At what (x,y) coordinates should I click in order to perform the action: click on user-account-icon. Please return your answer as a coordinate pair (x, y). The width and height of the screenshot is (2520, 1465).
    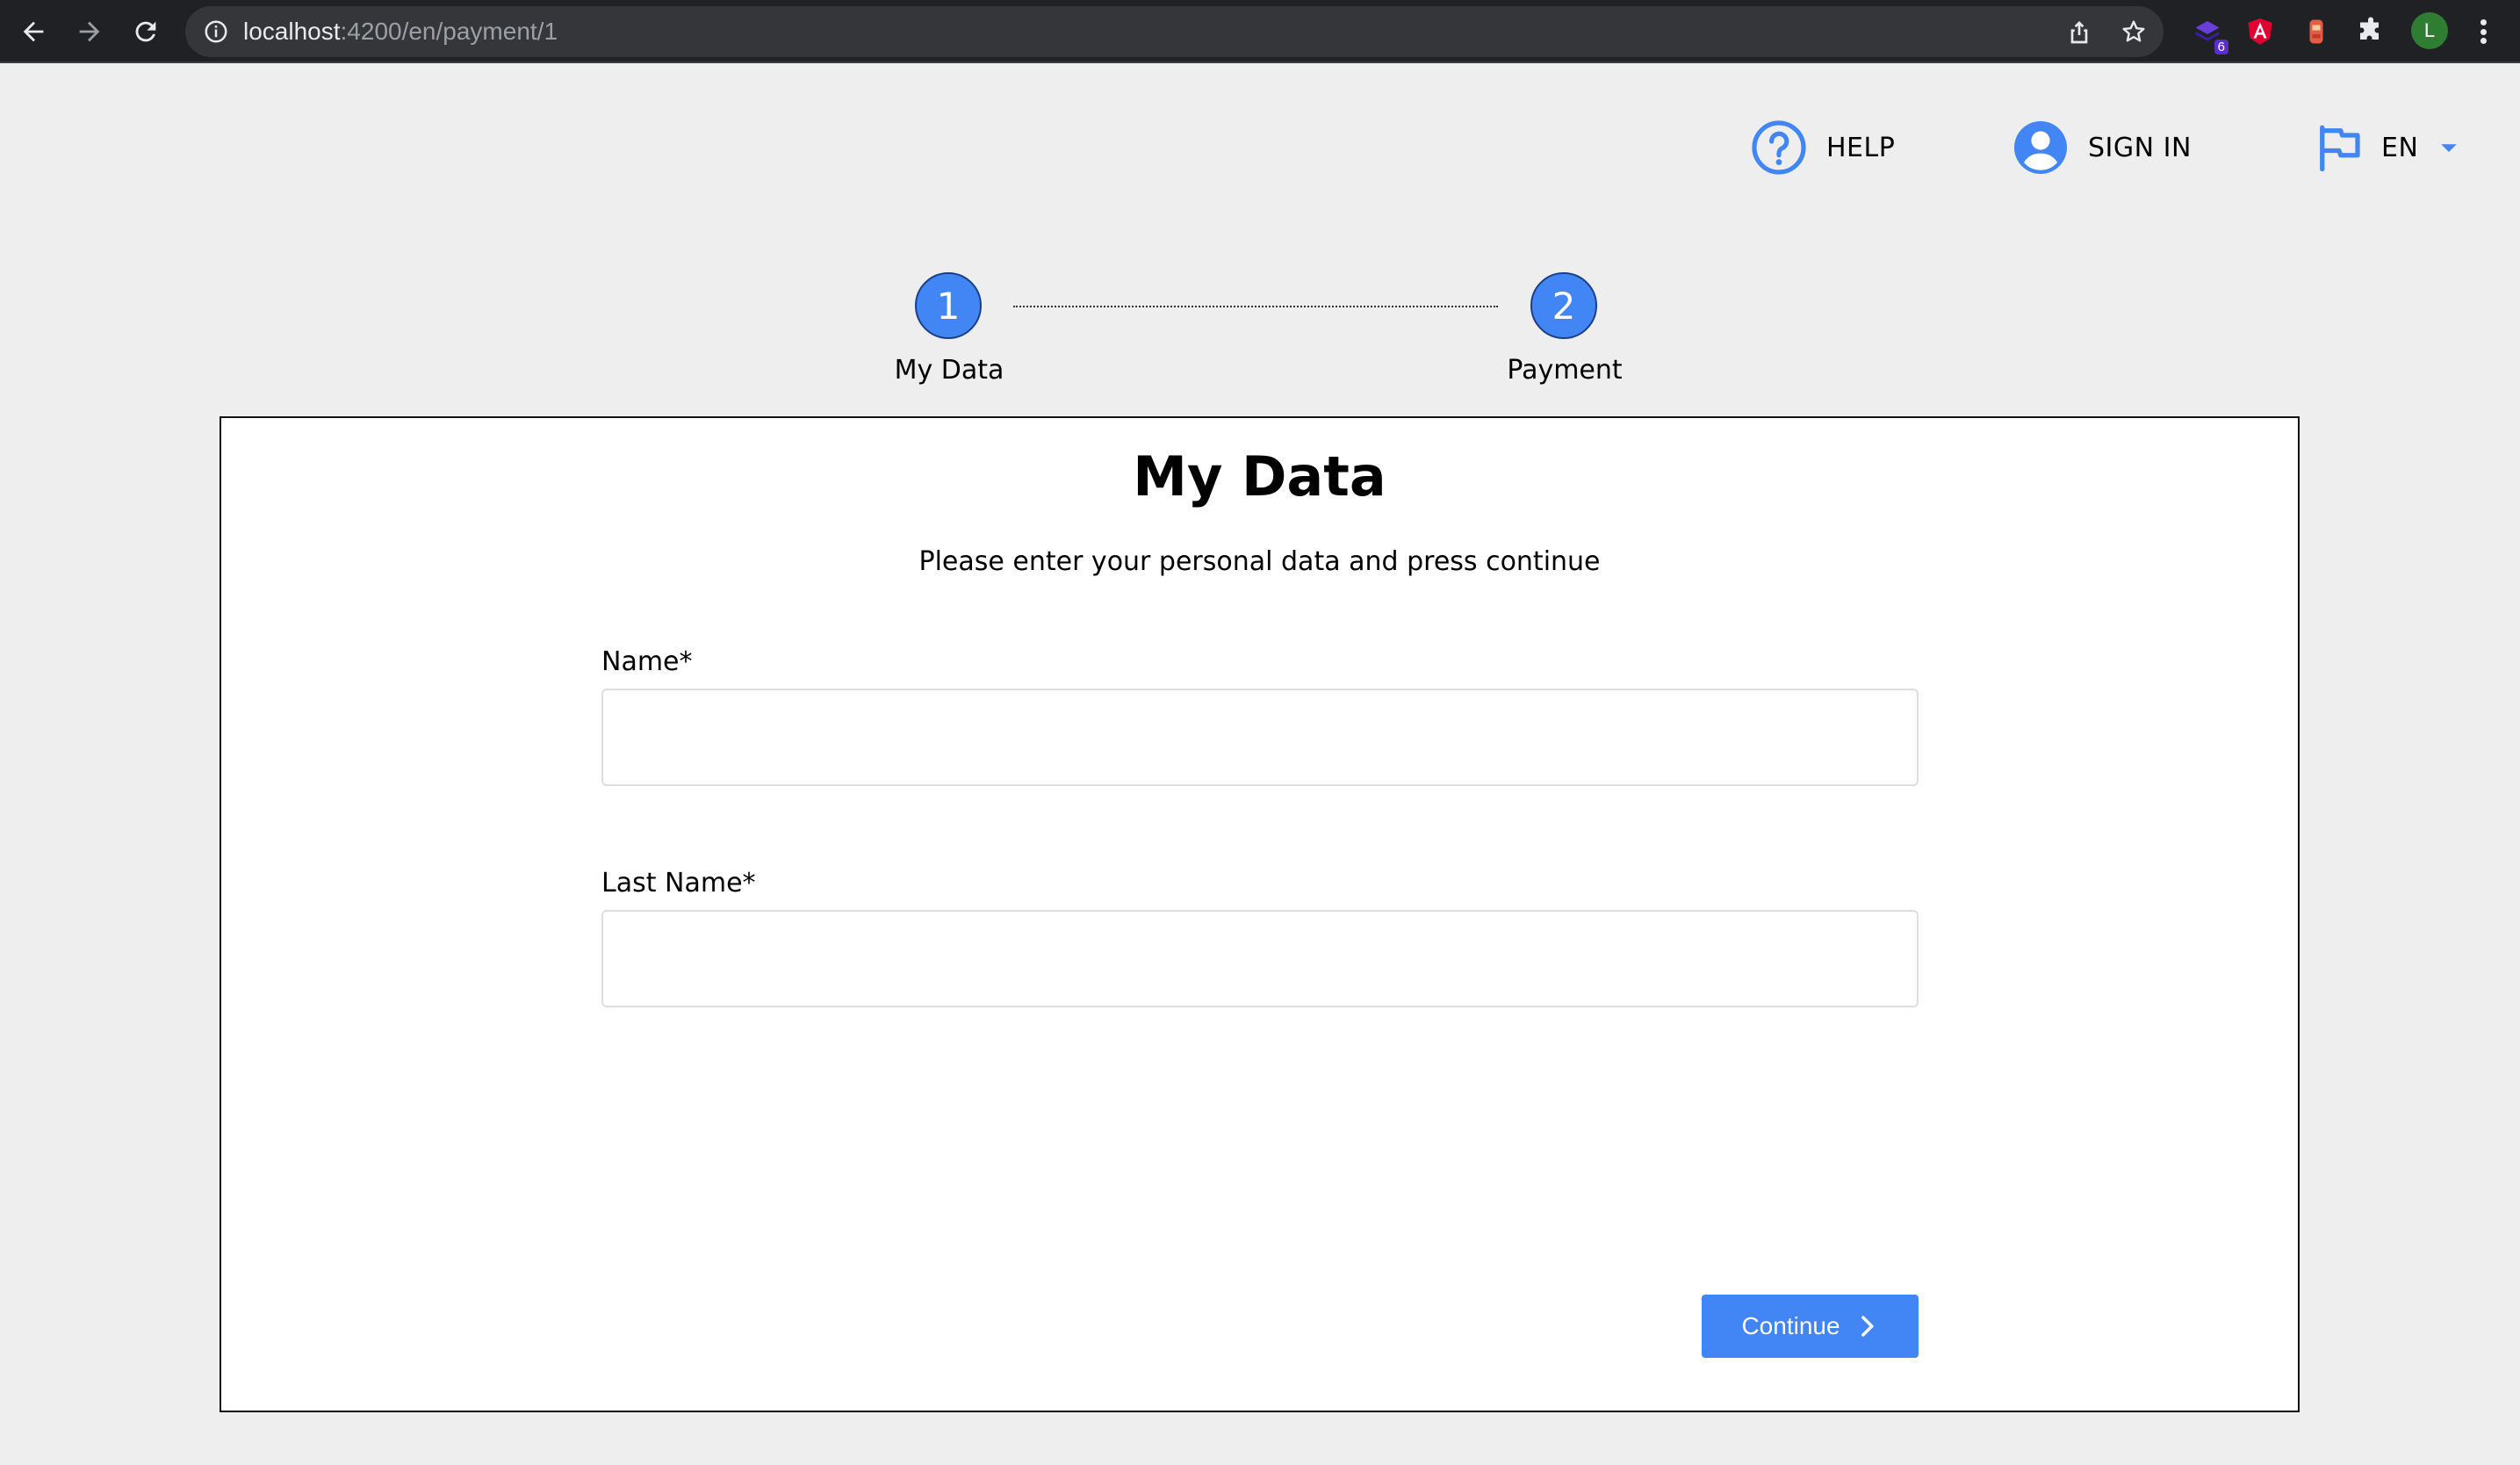
    Looking at the image, I should click on (2040, 147).